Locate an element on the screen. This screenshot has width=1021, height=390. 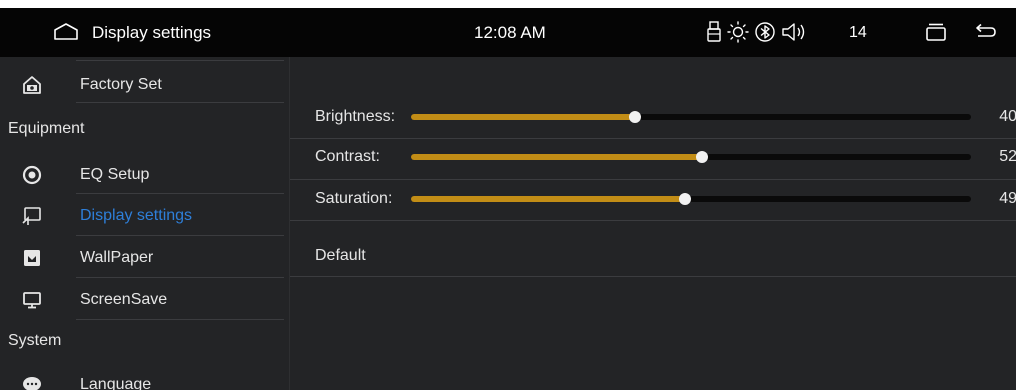
factory-icon is located at coordinates (32, 85).